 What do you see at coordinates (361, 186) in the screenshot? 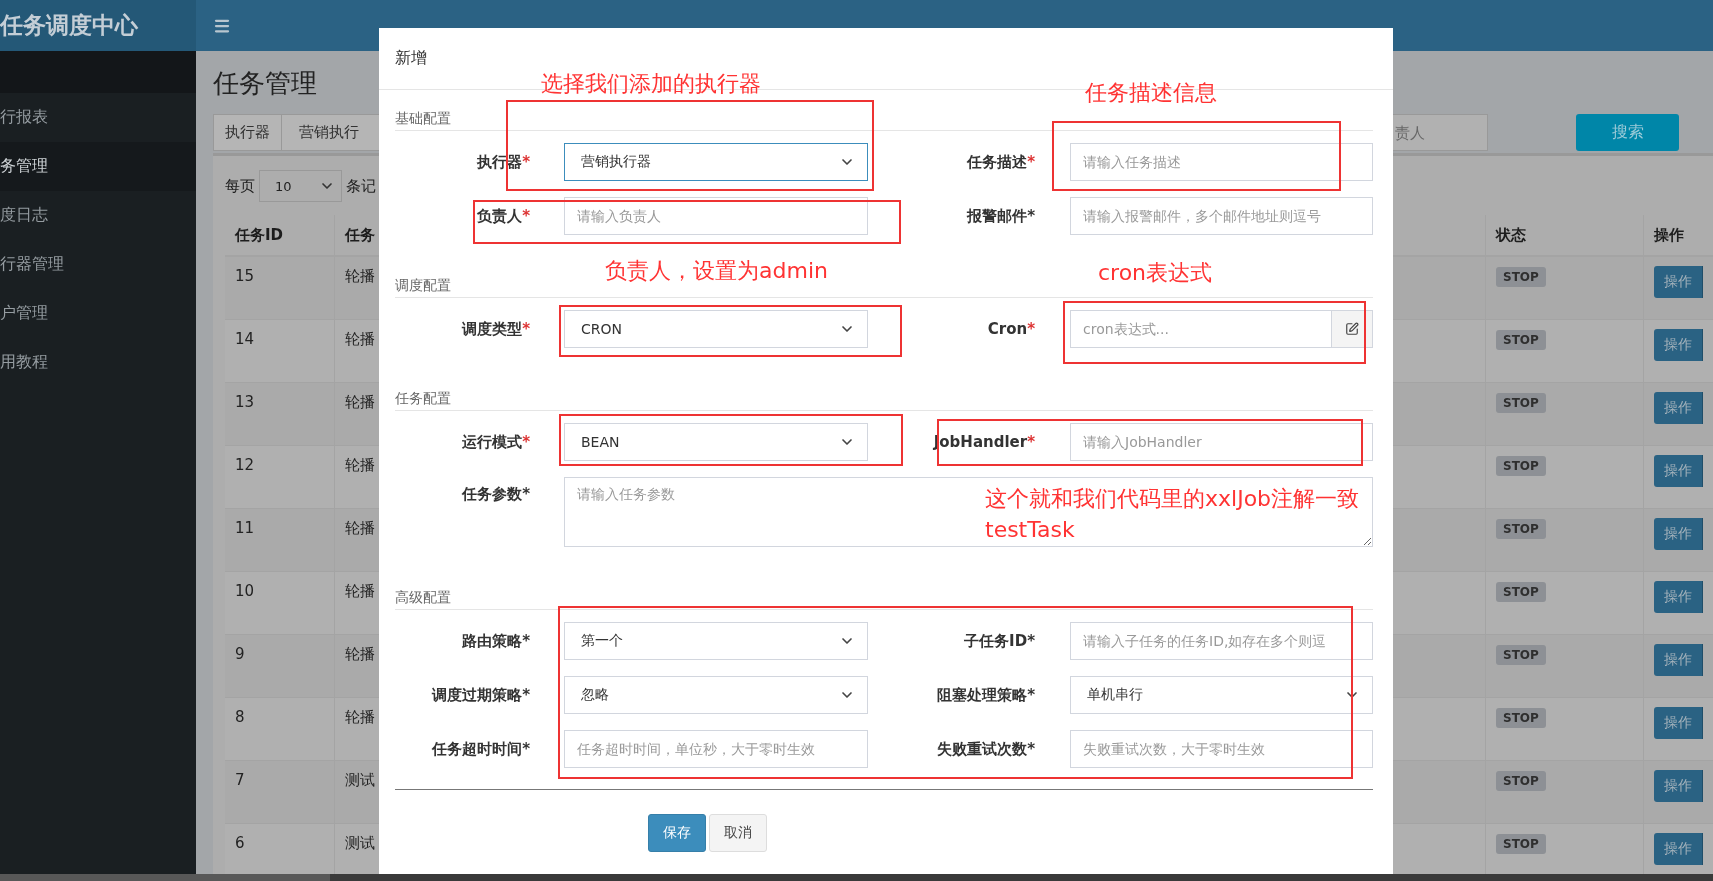
I see `page-size-label: 条记` at bounding box center [361, 186].